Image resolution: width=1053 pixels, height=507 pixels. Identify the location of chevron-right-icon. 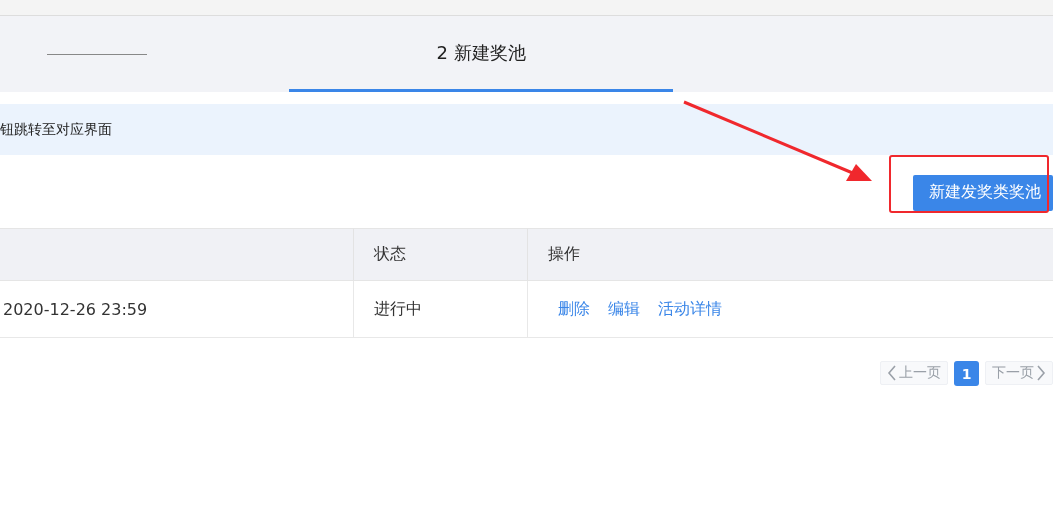
(1041, 373).